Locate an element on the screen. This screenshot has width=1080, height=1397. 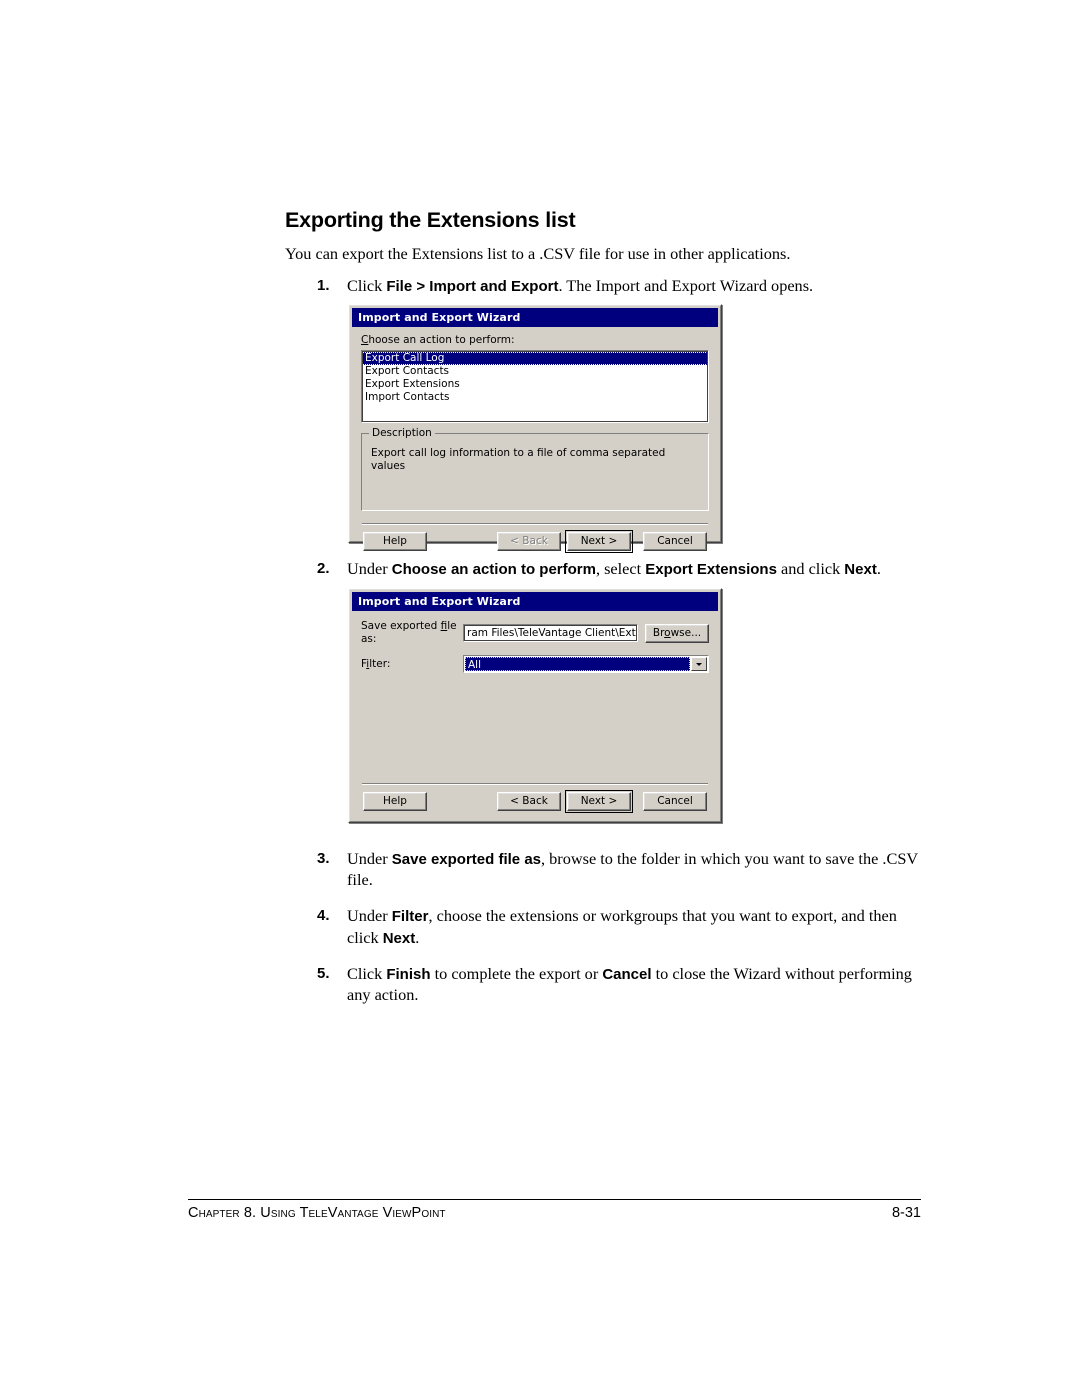
dialog2-help-button: Help is located at coordinates (395, 801).